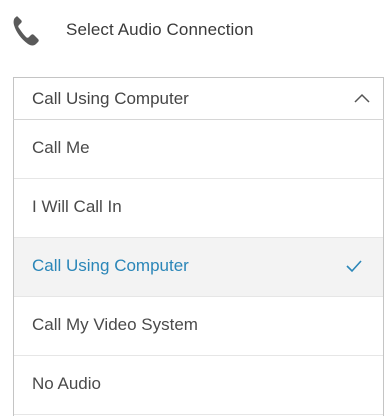 The image size is (387, 416). What do you see at coordinates (110, 98) in the screenshot?
I see `select-value: Call Using Computer` at bounding box center [110, 98].